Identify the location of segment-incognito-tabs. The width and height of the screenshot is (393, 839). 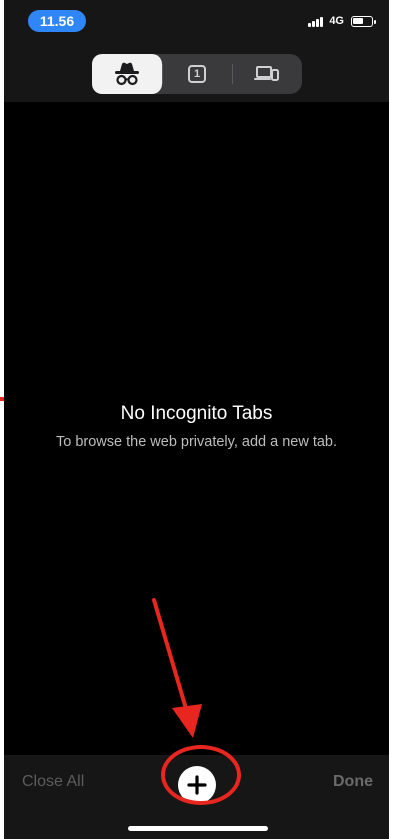
(127, 74).